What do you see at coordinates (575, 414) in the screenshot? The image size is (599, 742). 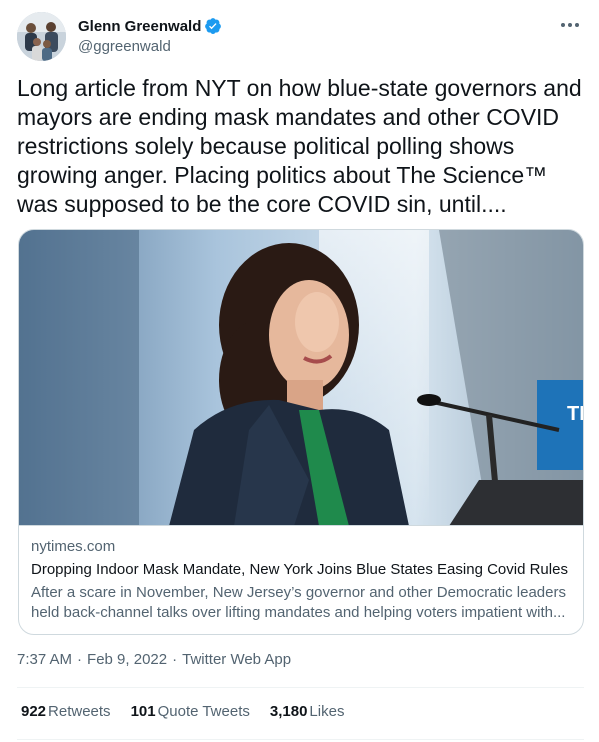 I see `card-sign-text: TE` at bounding box center [575, 414].